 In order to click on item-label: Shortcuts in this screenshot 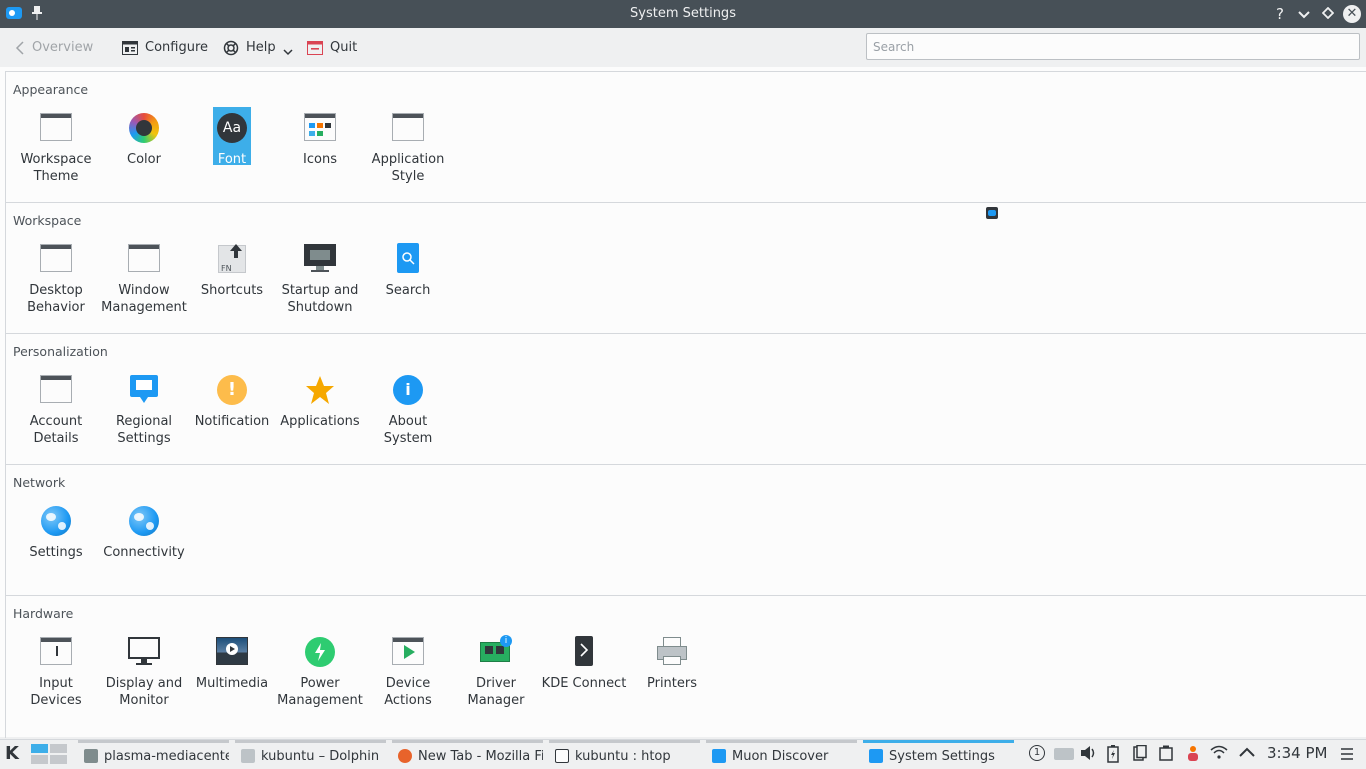, I will do `click(232, 290)`.